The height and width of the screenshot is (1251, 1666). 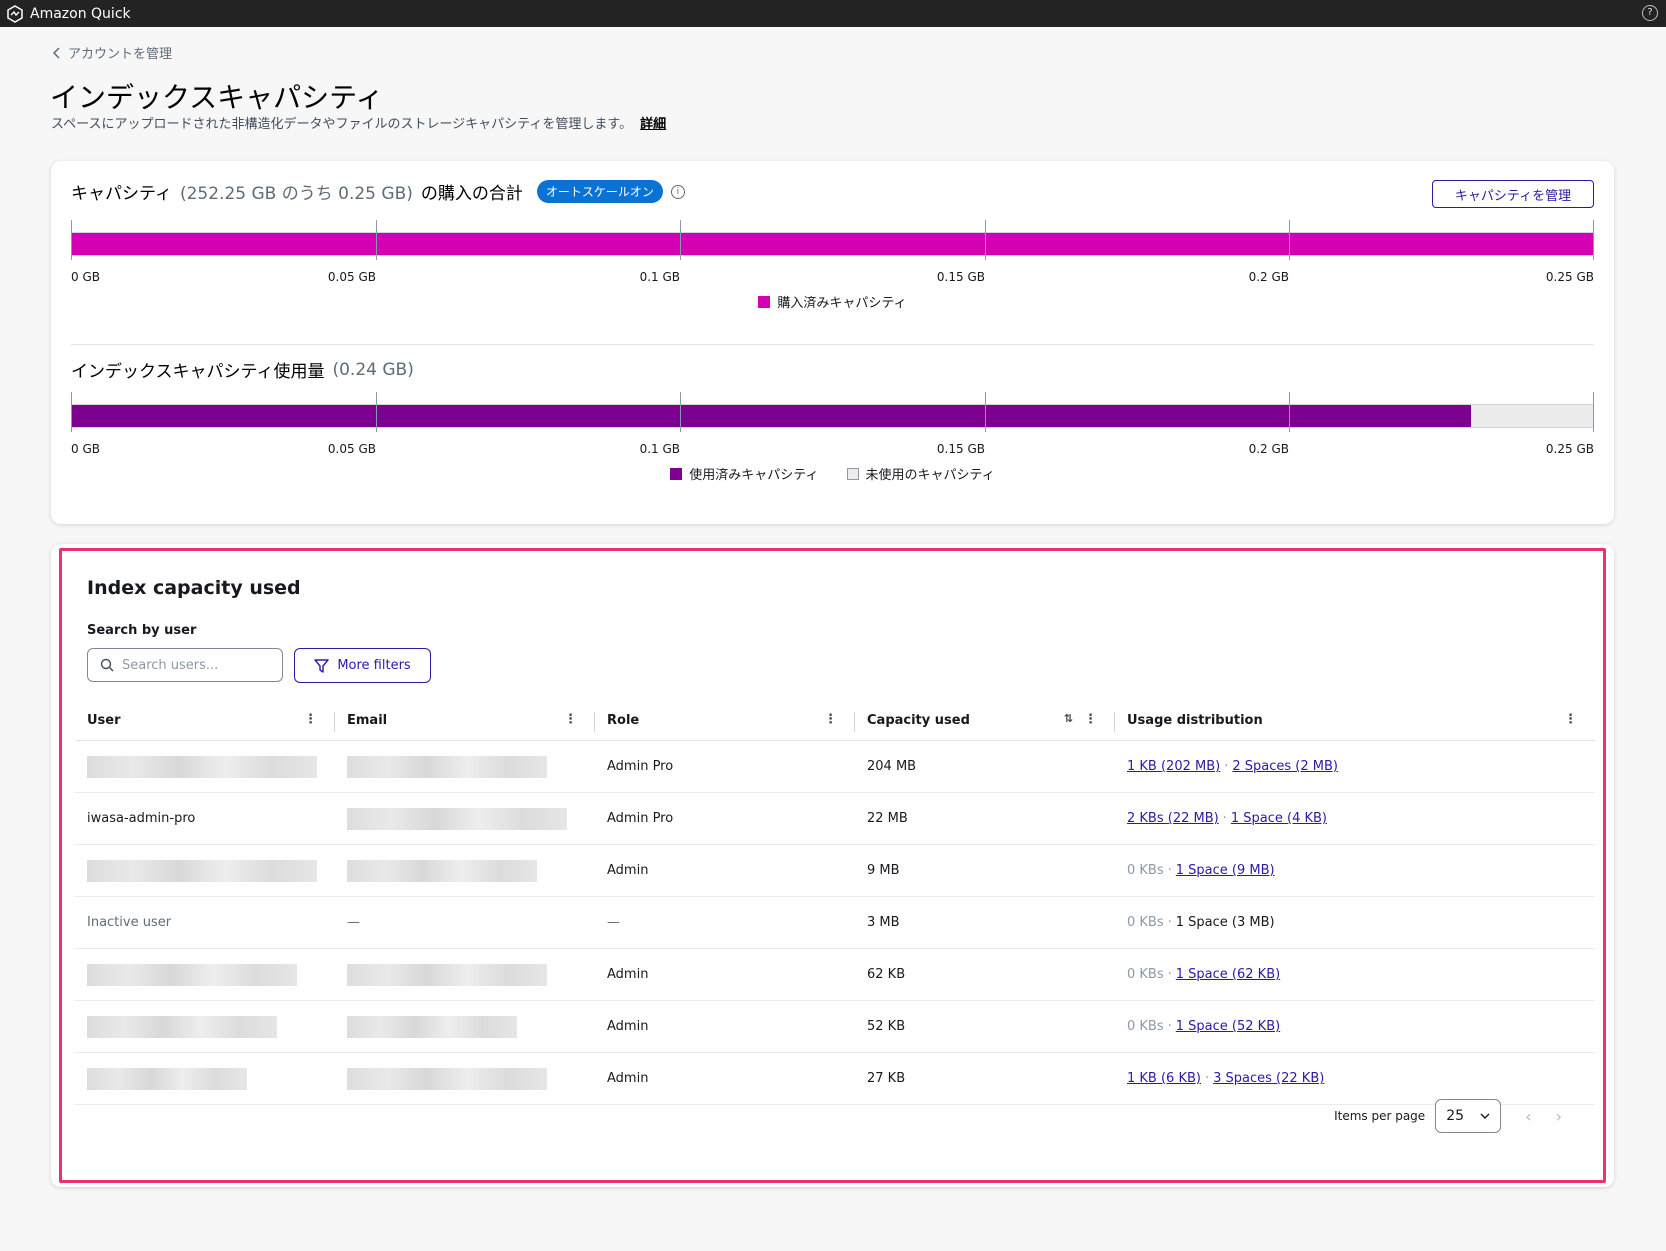 What do you see at coordinates (1528, 1116) in the screenshot?
I see `previous-page-icon: ‹` at bounding box center [1528, 1116].